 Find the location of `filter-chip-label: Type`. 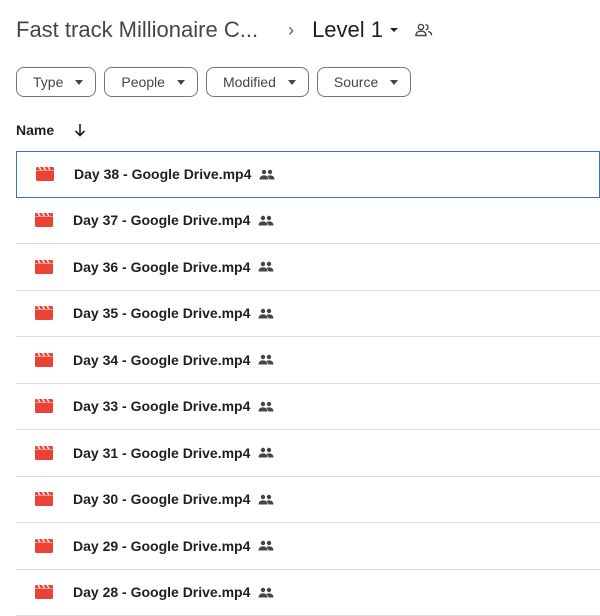

filter-chip-label: Type is located at coordinates (48, 82).